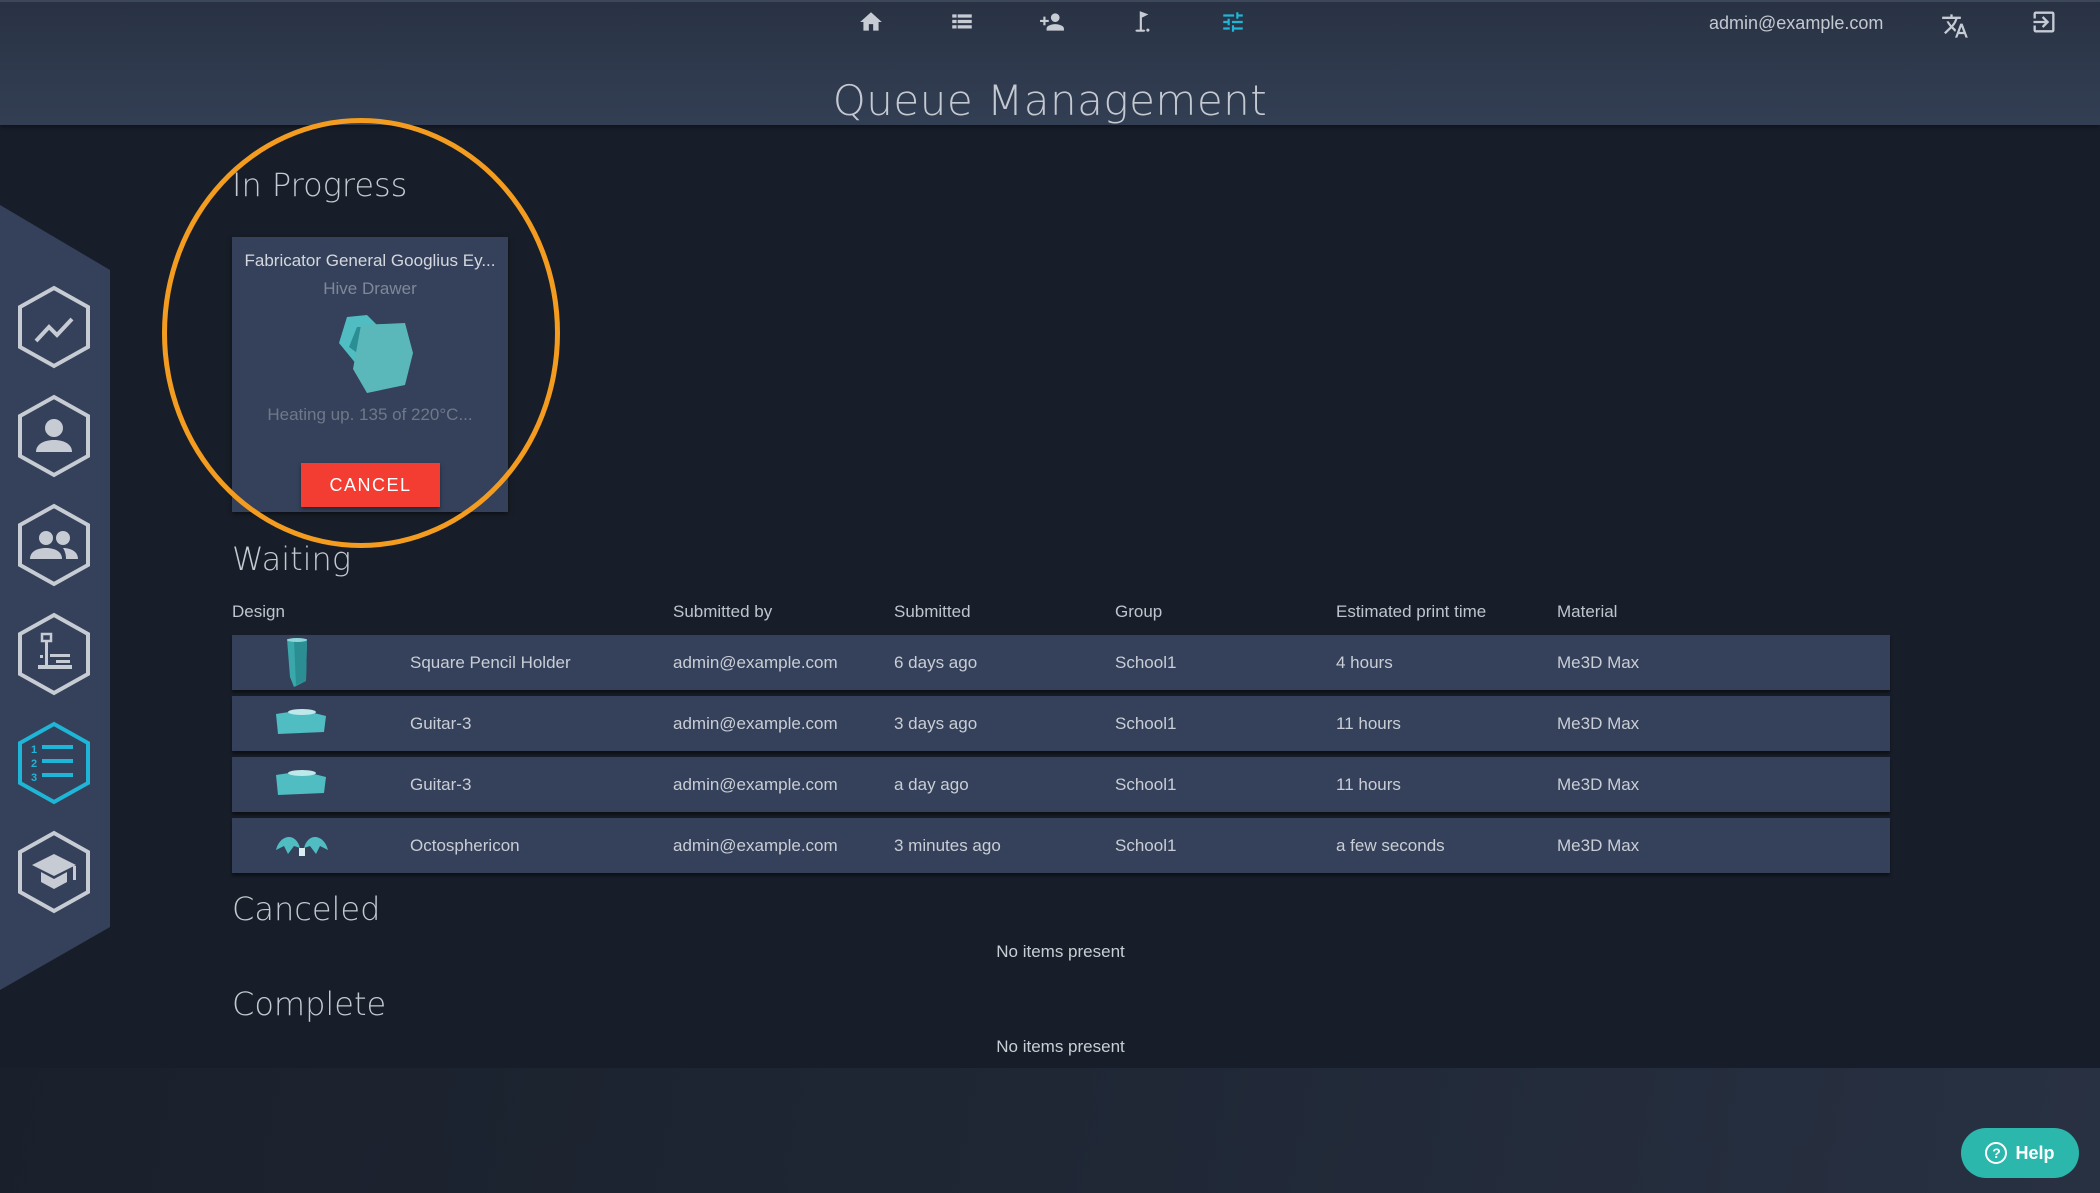 The image size is (2100, 1193). I want to click on print-time: 4 hours, so click(1364, 662).